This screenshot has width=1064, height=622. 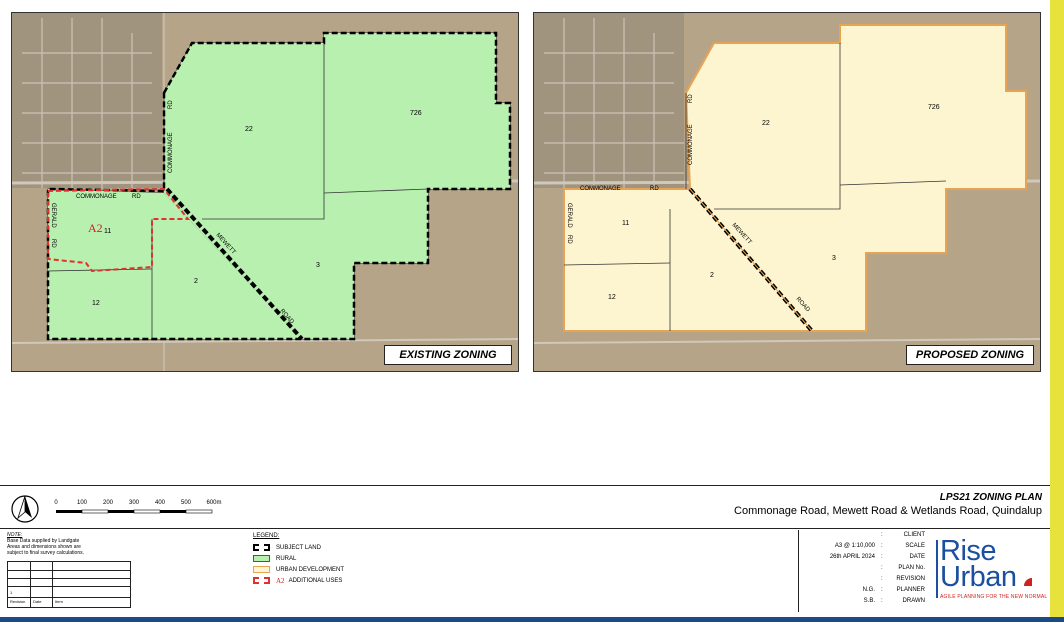 I want to click on scale-bar: 0 100 200 300 400 500 600m, so click(x=142, y=510).